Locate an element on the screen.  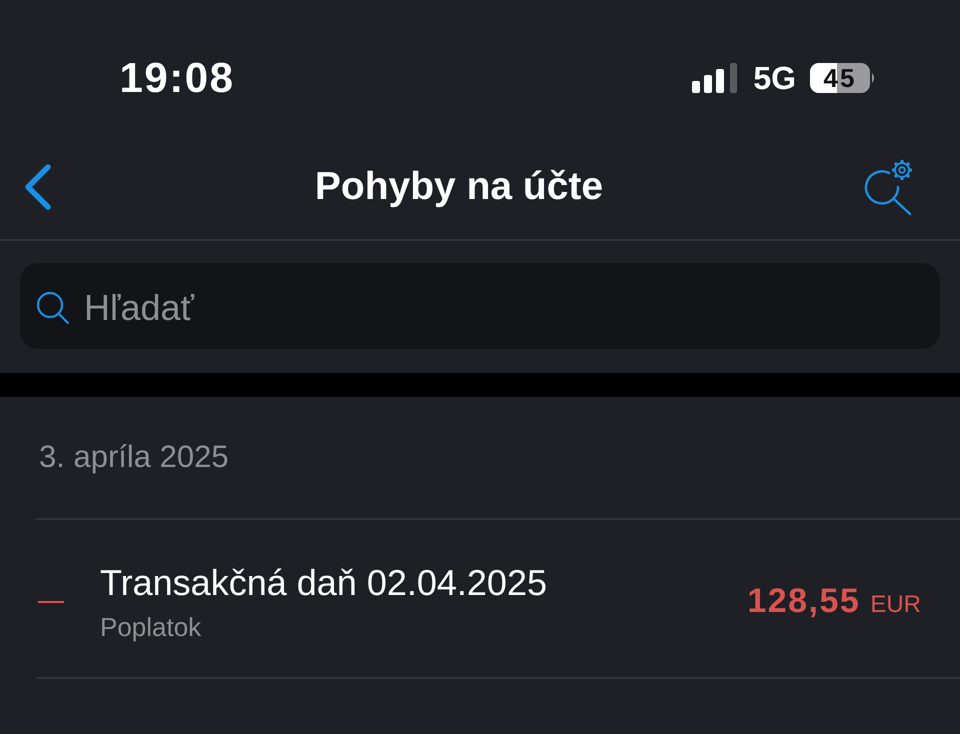
transaction-title: Transakčná daň 02.04.2025 is located at coordinates (323, 583).